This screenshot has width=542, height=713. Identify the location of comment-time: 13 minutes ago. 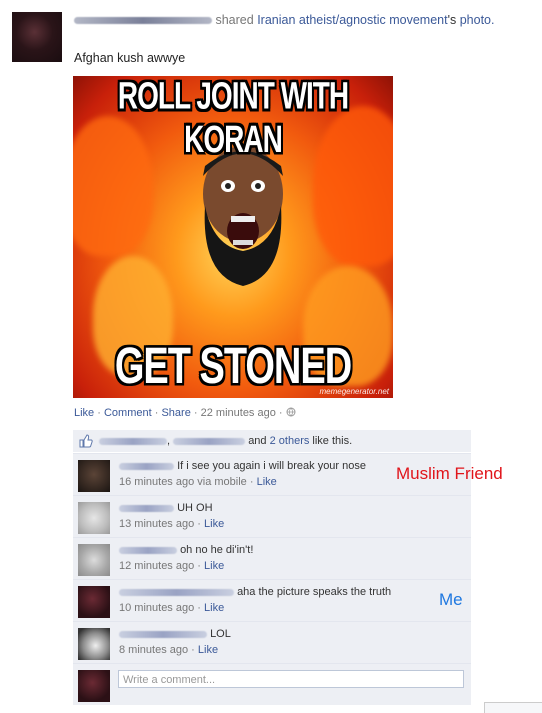
(156, 524).